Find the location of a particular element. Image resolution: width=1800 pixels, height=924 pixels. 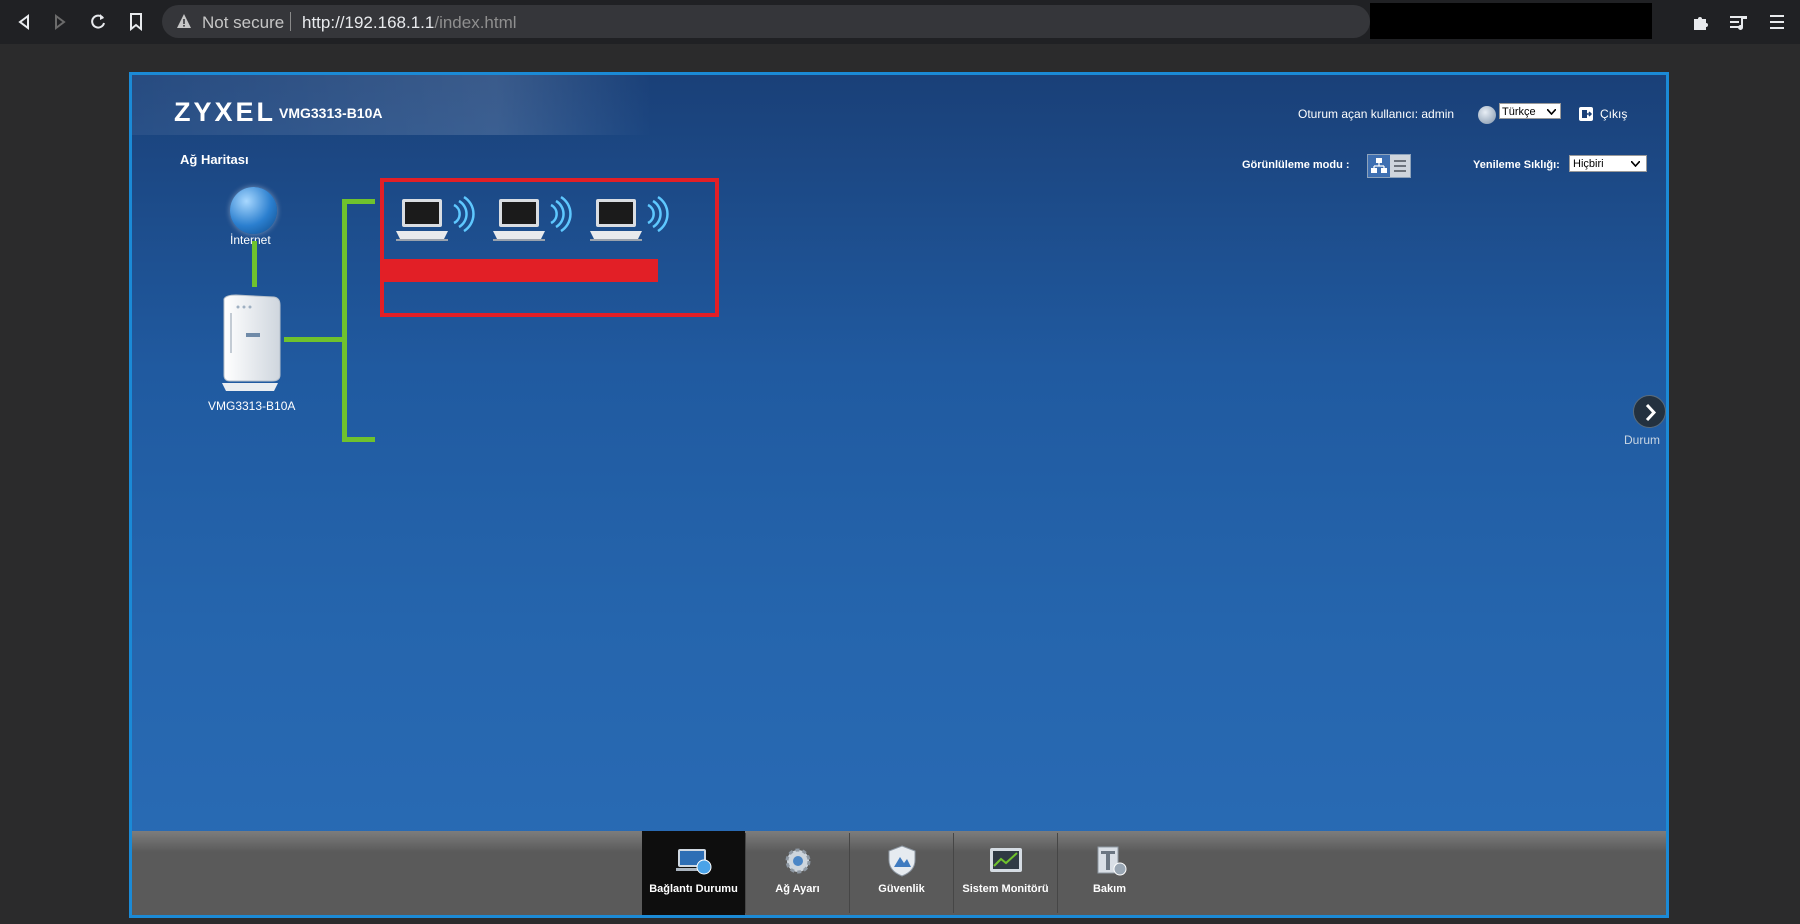

tab-label: Güvenlik is located at coordinates (901, 889).